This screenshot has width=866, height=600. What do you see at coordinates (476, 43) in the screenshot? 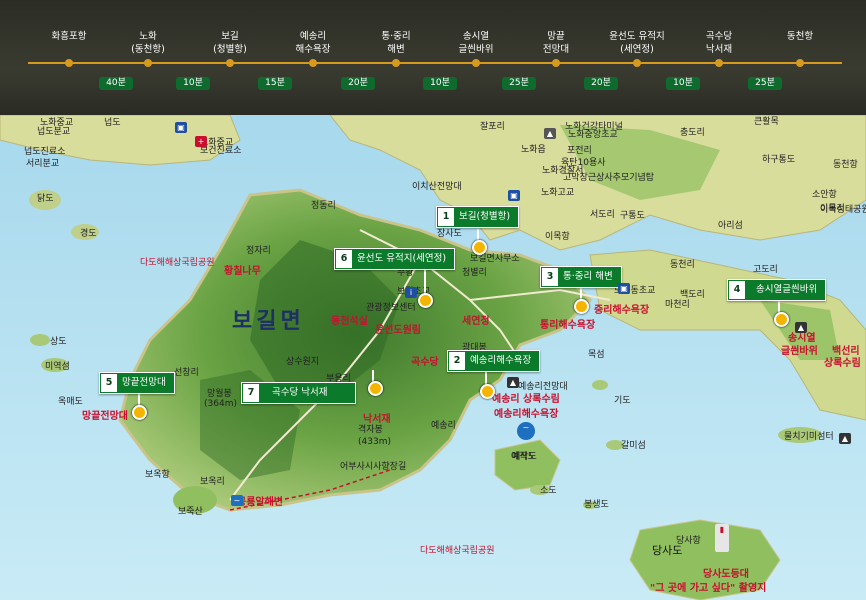
I see `route-stop: 송시열글씐바위` at bounding box center [476, 43].